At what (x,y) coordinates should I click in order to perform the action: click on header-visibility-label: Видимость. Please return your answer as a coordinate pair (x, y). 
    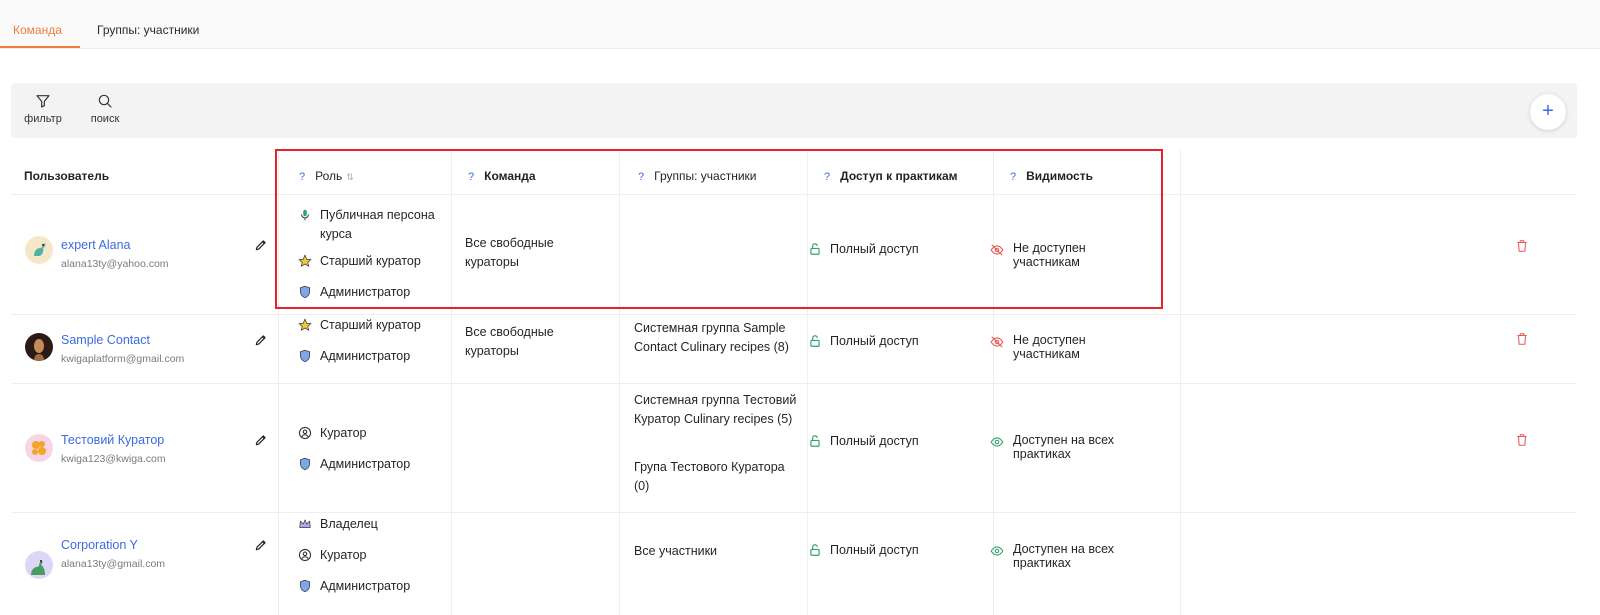
    Looking at the image, I should click on (1059, 176).